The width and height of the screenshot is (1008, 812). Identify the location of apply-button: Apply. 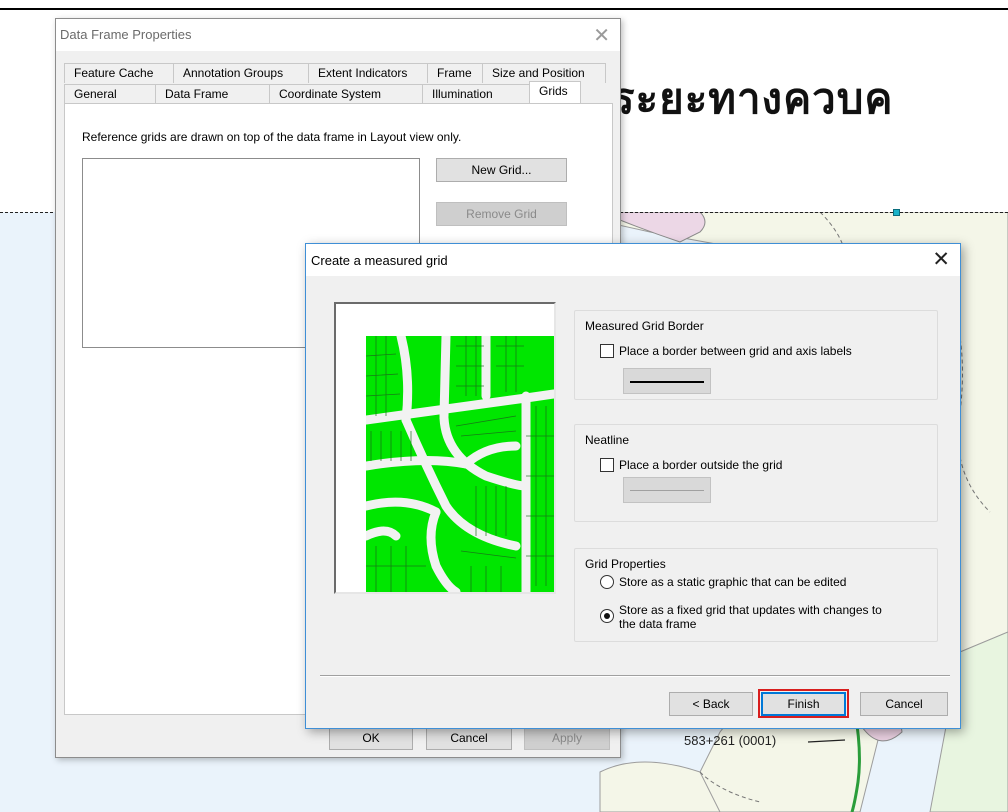
(567, 738).